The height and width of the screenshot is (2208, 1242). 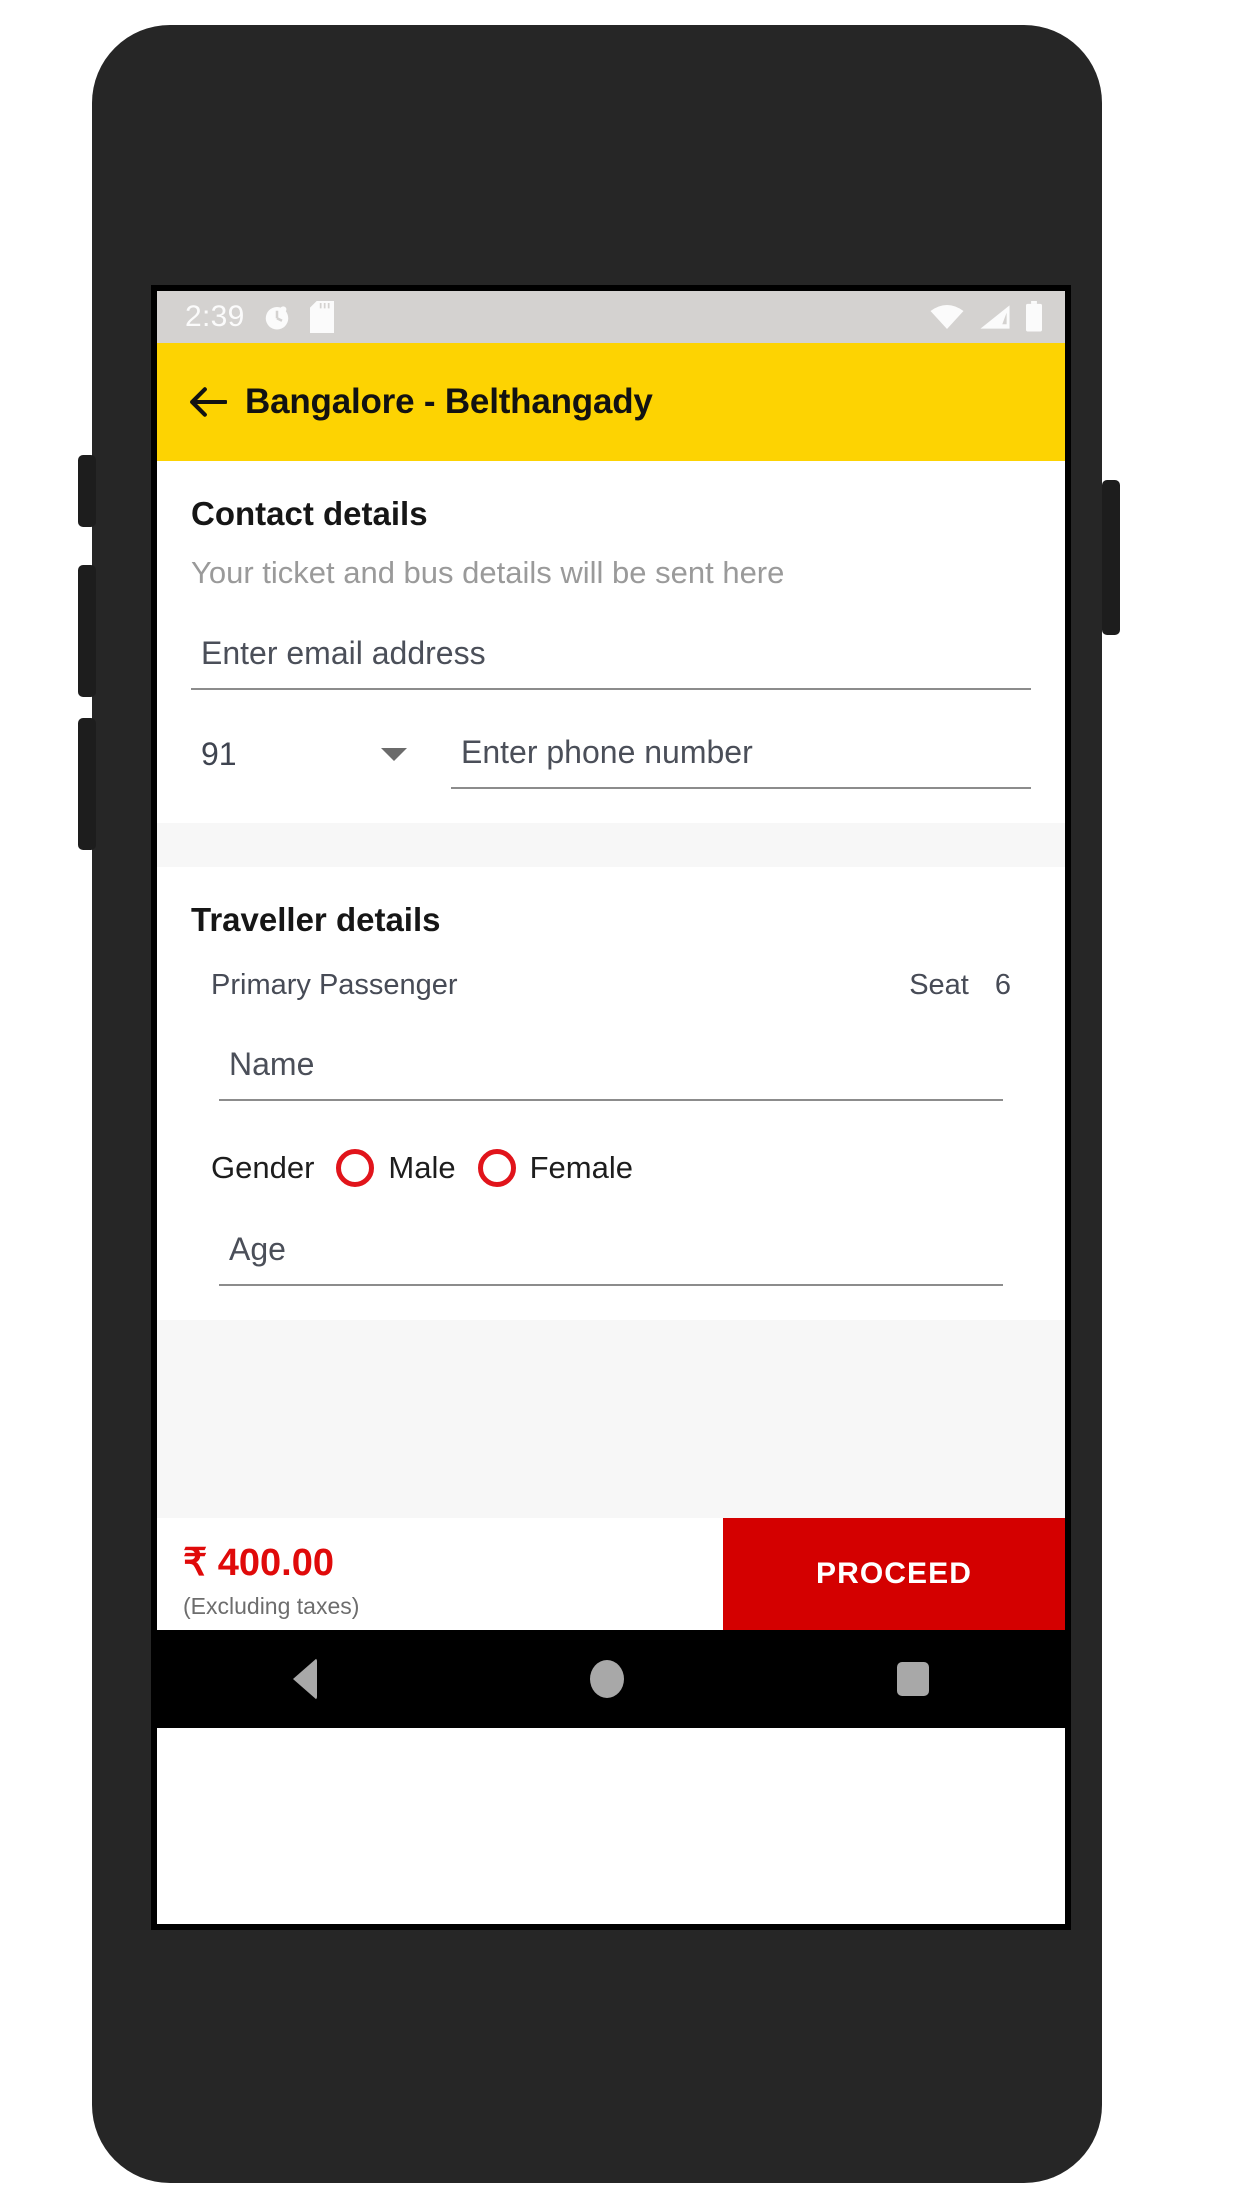 What do you see at coordinates (1111, 557) in the screenshot?
I see `phone-power-button` at bounding box center [1111, 557].